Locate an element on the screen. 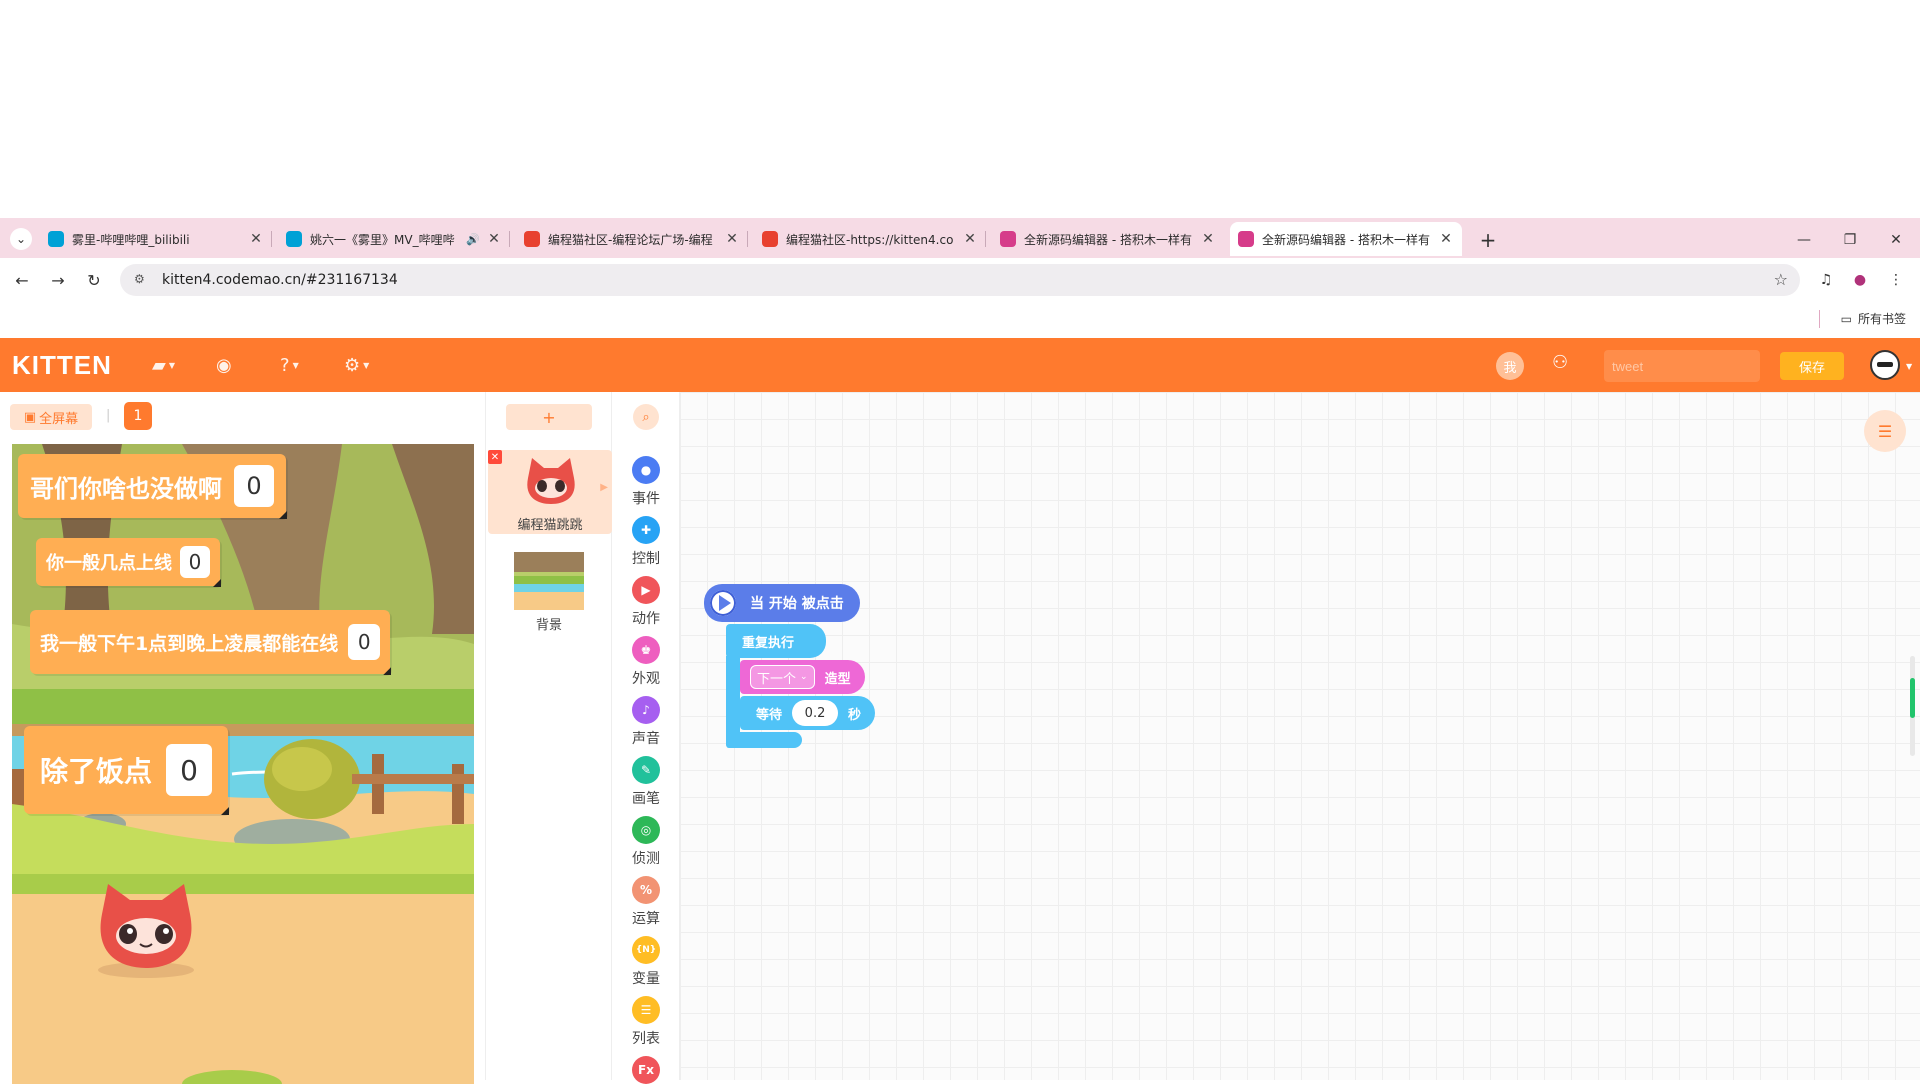 This screenshot has width=1920, height=1084. browser-tab: 雾里-哔哩哔哩_bilibili ✕ is located at coordinates (156, 239).